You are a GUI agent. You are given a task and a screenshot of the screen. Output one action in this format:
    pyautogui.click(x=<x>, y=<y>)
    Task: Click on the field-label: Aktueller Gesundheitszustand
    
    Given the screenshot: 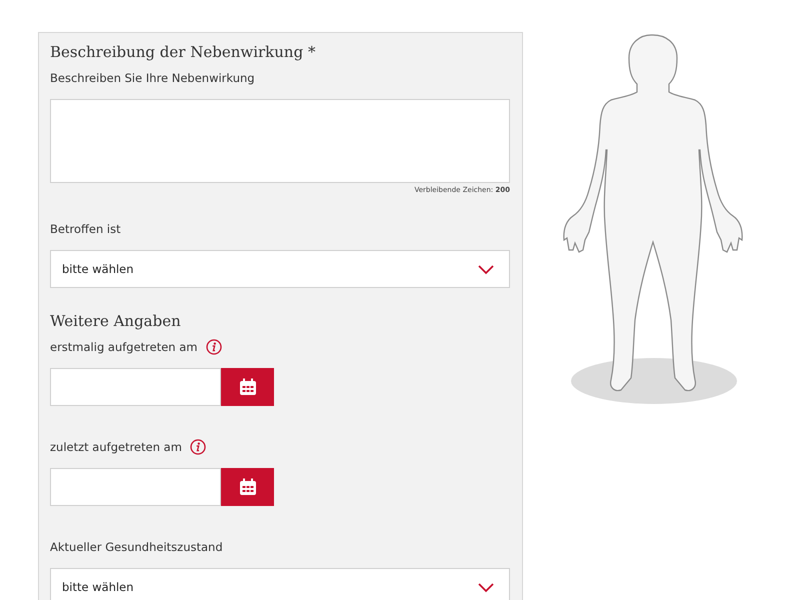 What is the action you would take?
    pyautogui.click(x=136, y=547)
    